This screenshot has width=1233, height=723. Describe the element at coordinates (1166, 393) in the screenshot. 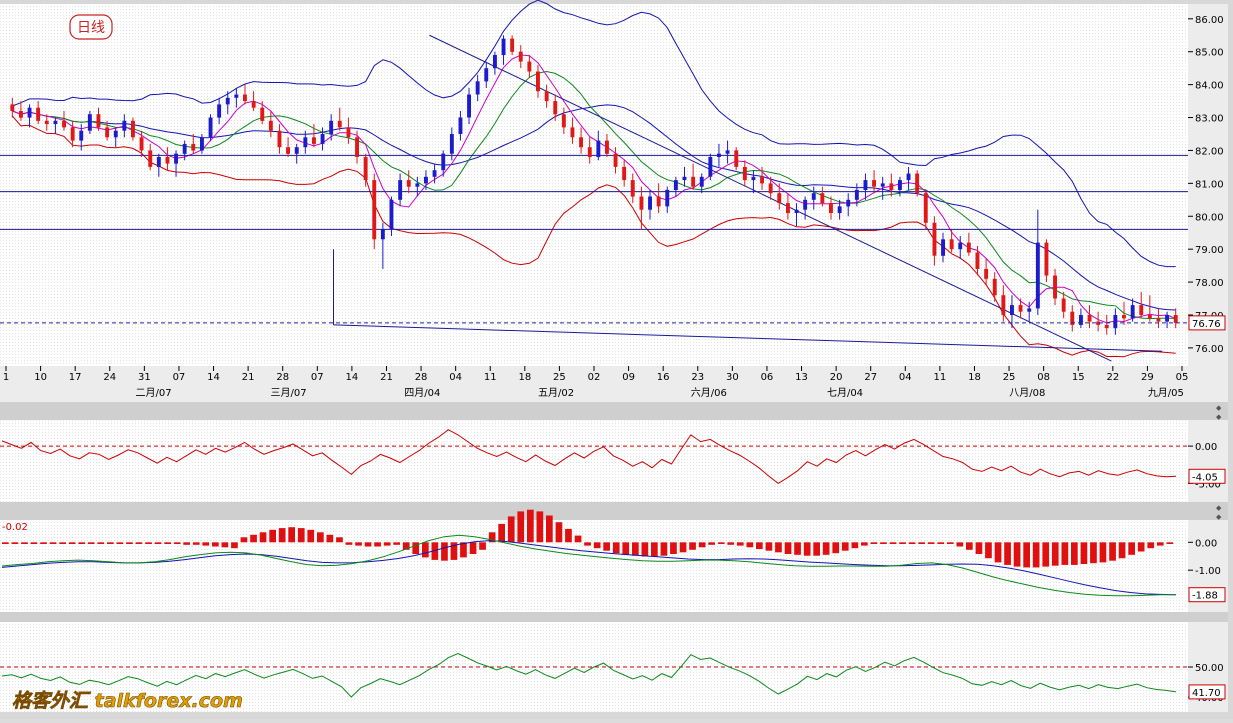

I see `month-label: 九月/05` at that location.